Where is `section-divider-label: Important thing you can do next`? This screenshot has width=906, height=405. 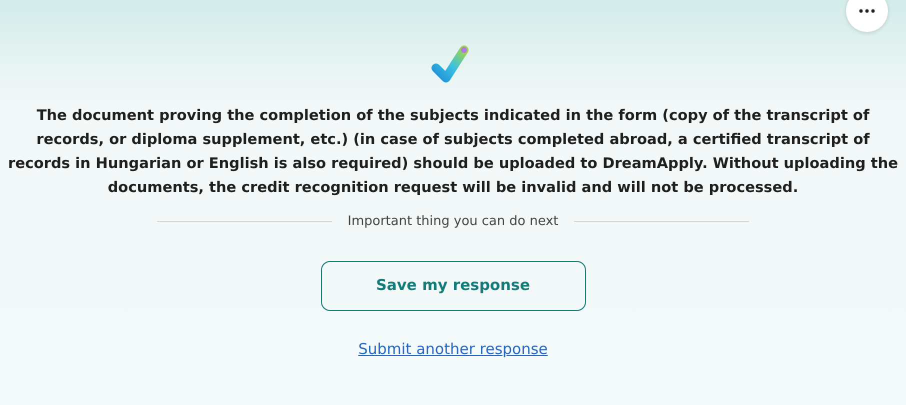
section-divider-label: Important thing you can do next is located at coordinates (453, 222).